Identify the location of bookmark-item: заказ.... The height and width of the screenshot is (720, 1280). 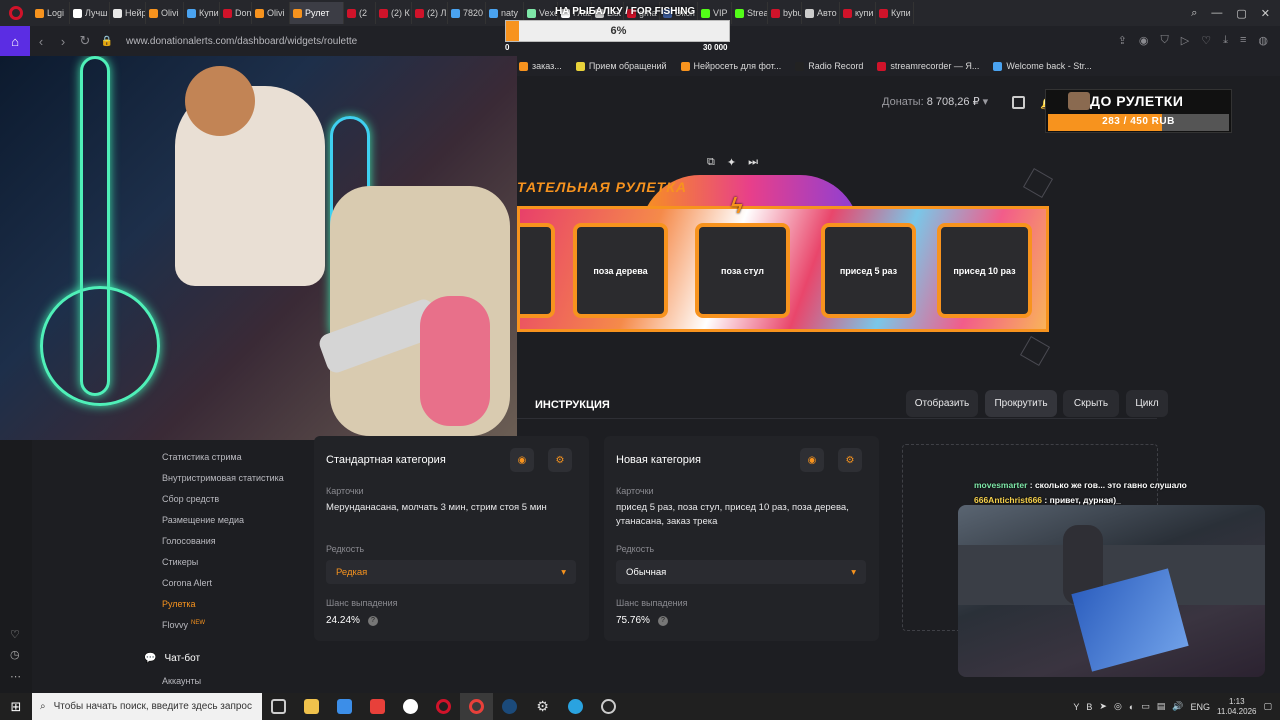
(540, 66).